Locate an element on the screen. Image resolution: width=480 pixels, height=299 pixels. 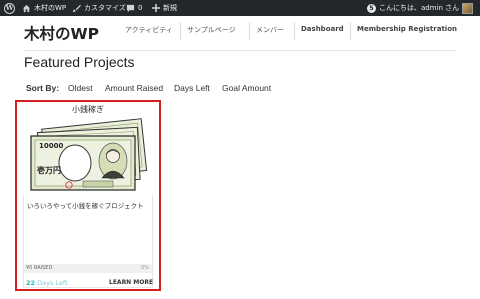
sort-option-amount-raised: Amount Raised is located at coordinates (134, 88).